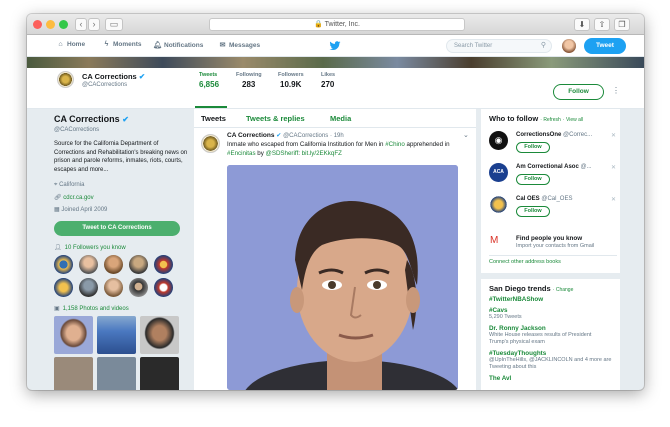  I want to click on back-button: ‹, so click(81, 24).